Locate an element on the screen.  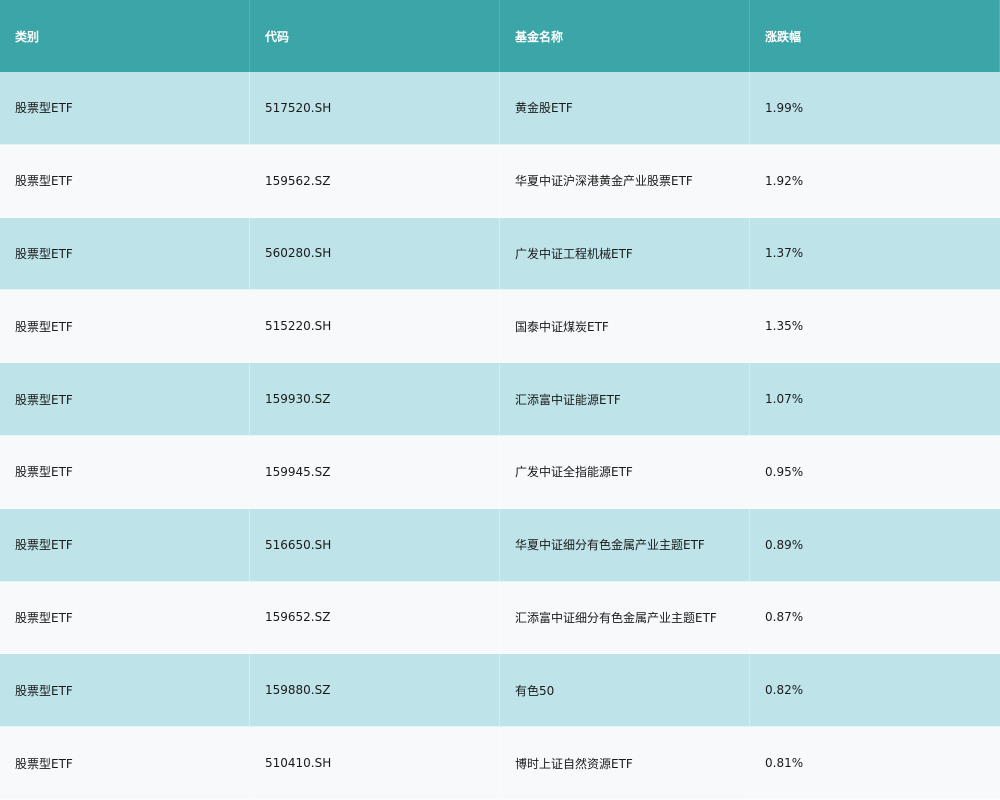
cell-change: 0.81% is located at coordinates (875, 763).